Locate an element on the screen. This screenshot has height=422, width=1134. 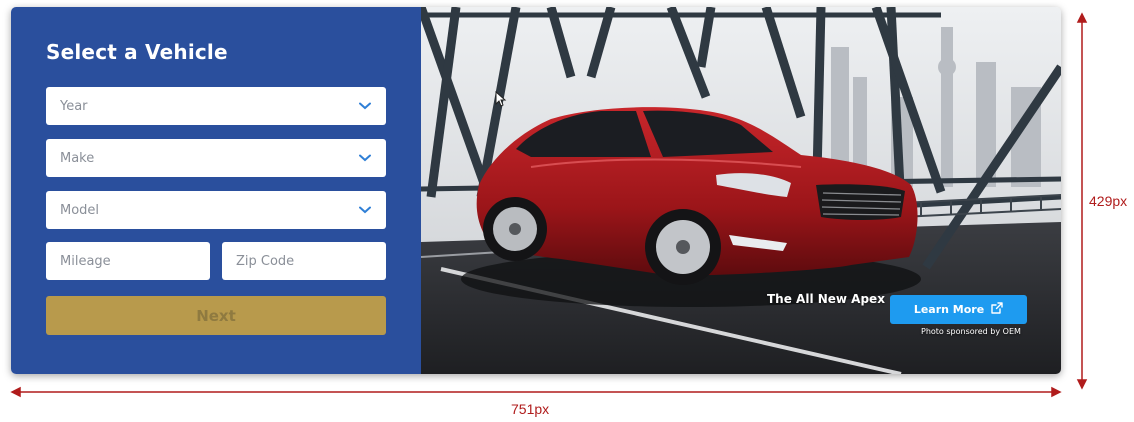
height-annotation: 429px is located at coordinates (1108, 201).